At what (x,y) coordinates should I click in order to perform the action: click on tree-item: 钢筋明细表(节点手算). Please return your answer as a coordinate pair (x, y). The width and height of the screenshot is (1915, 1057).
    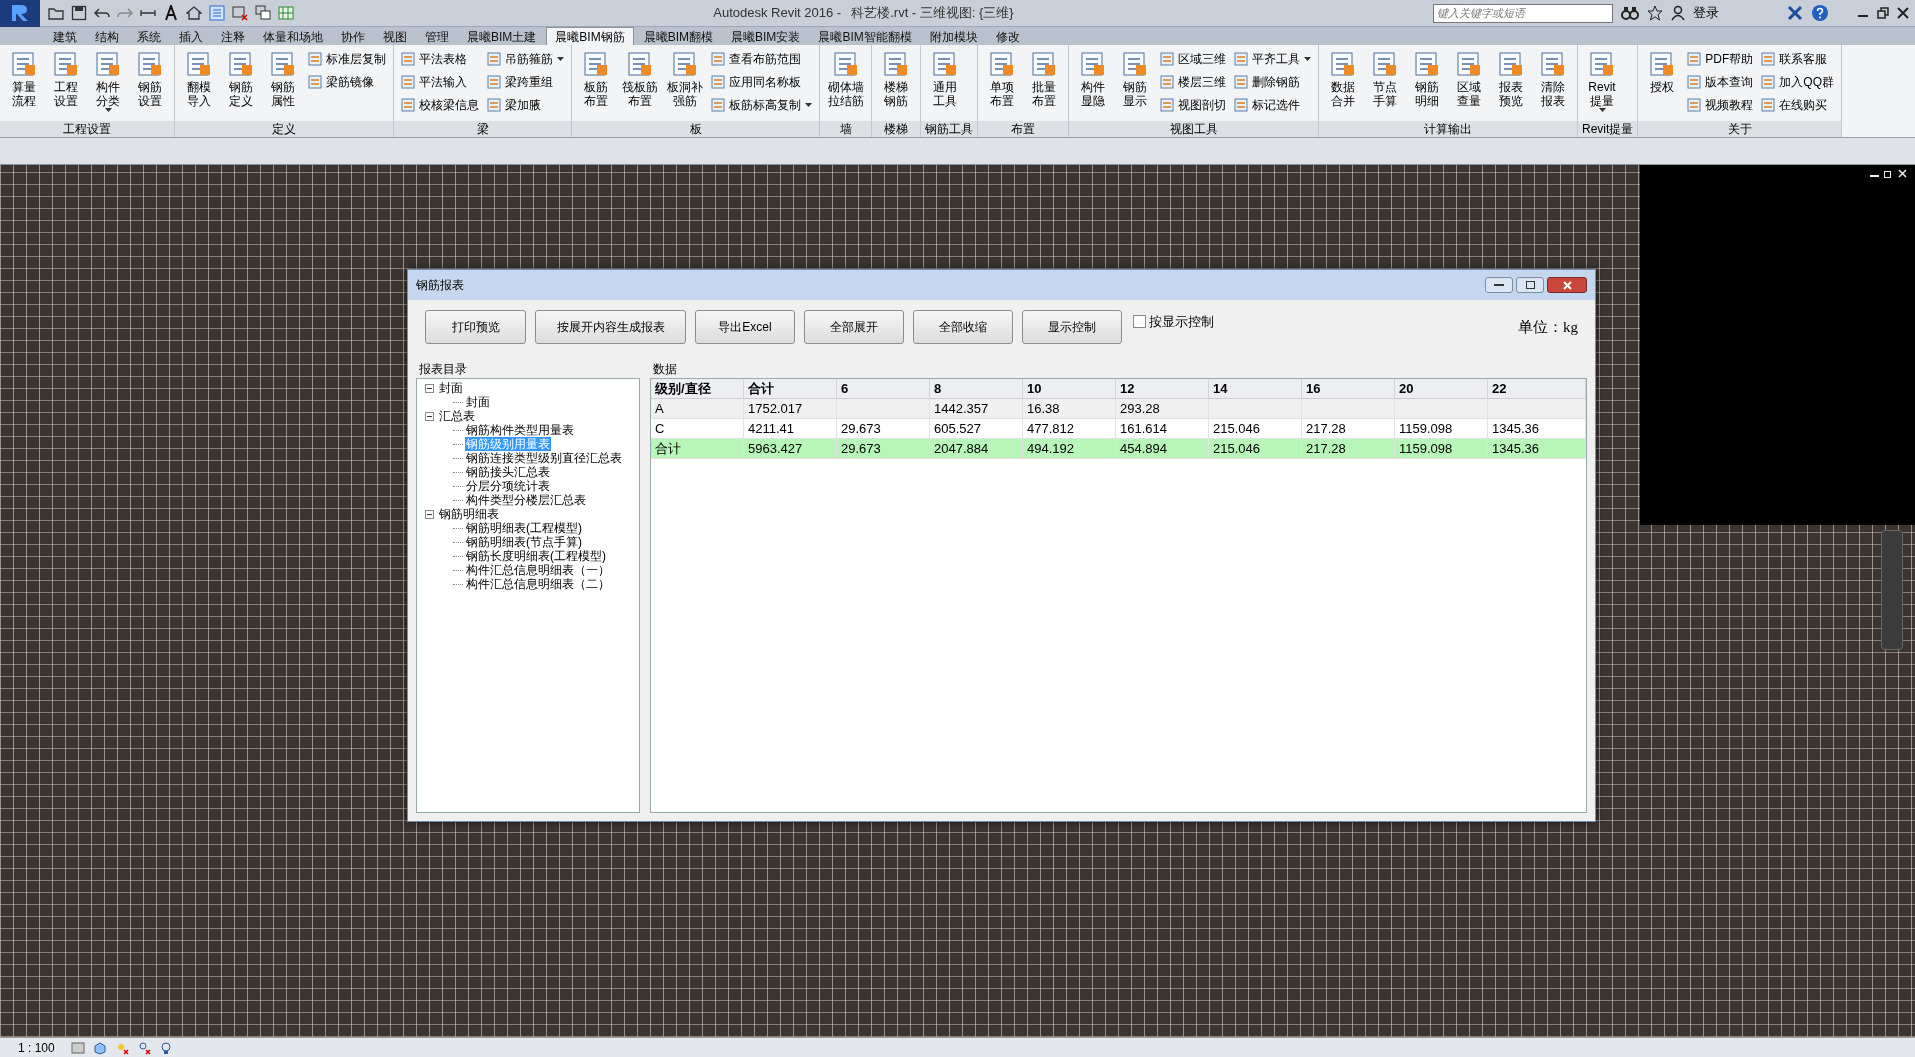
    Looking at the image, I should click on (524, 542).